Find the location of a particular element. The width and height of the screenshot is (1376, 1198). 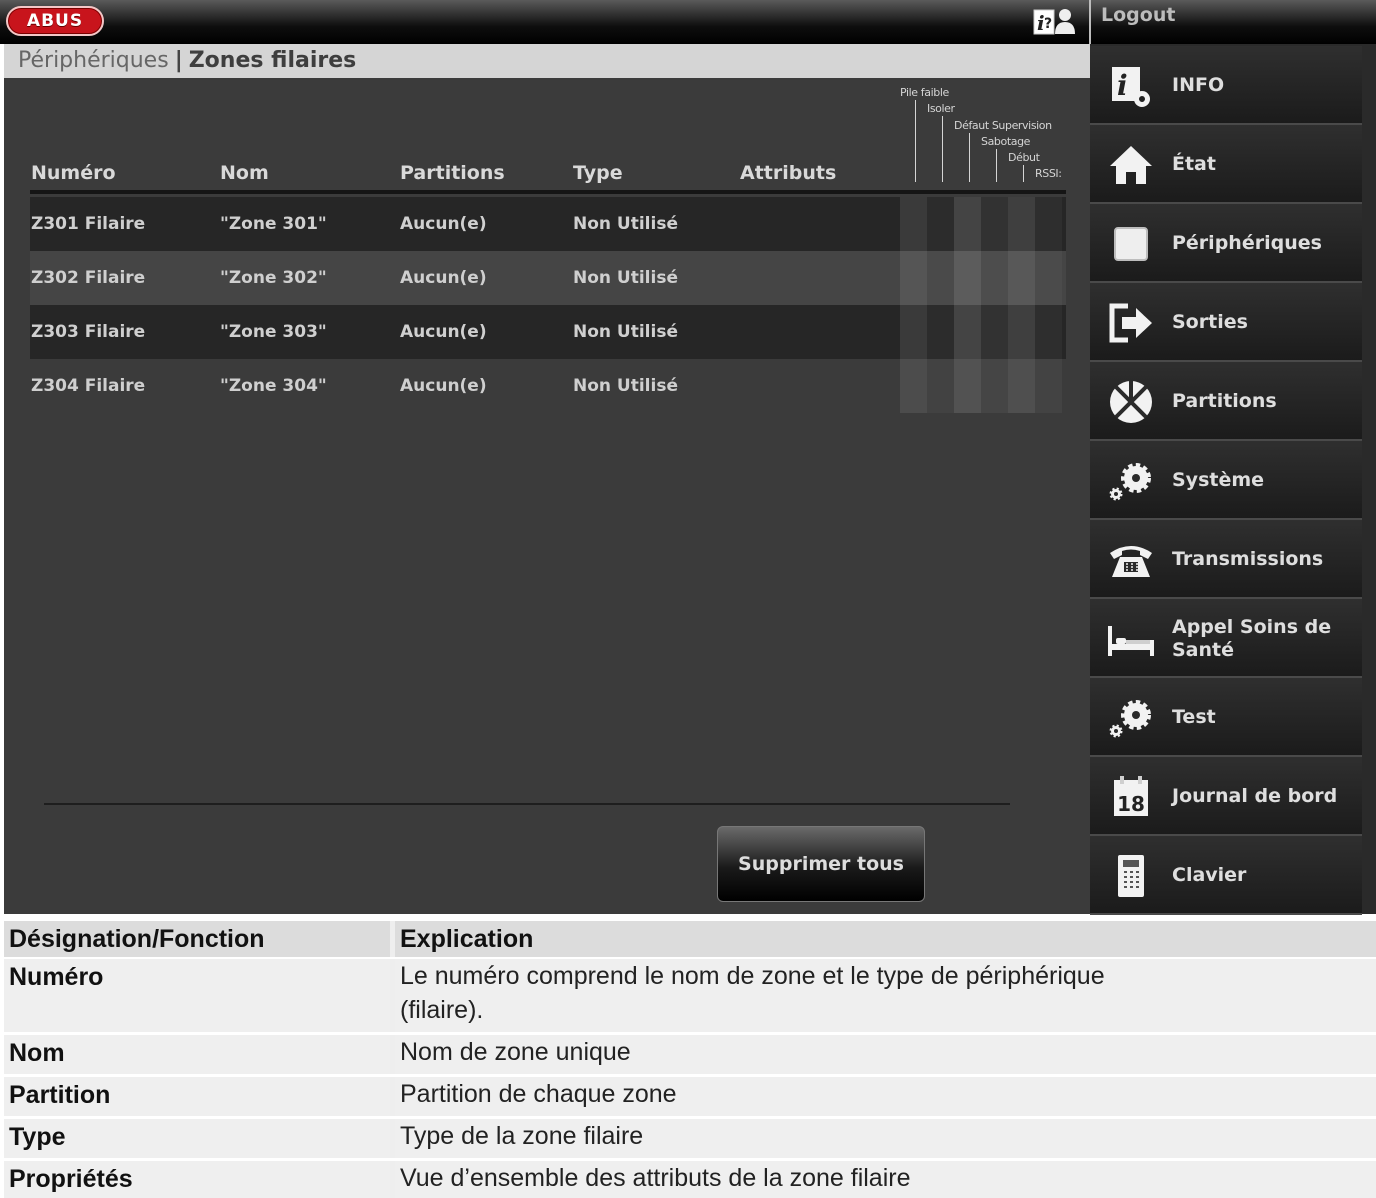

sidebar-item-appel-soins-sante: Appel Soins de Santé is located at coordinates (1226, 638).